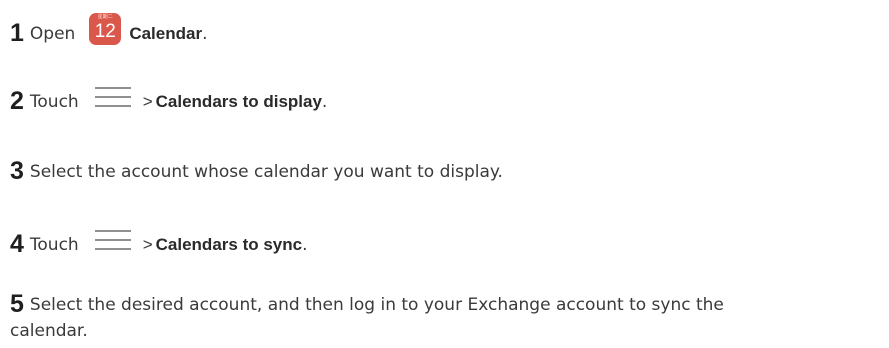 The height and width of the screenshot is (348, 889). Describe the element at coordinates (17, 171) in the screenshot. I see `step-number: 3` at that location.